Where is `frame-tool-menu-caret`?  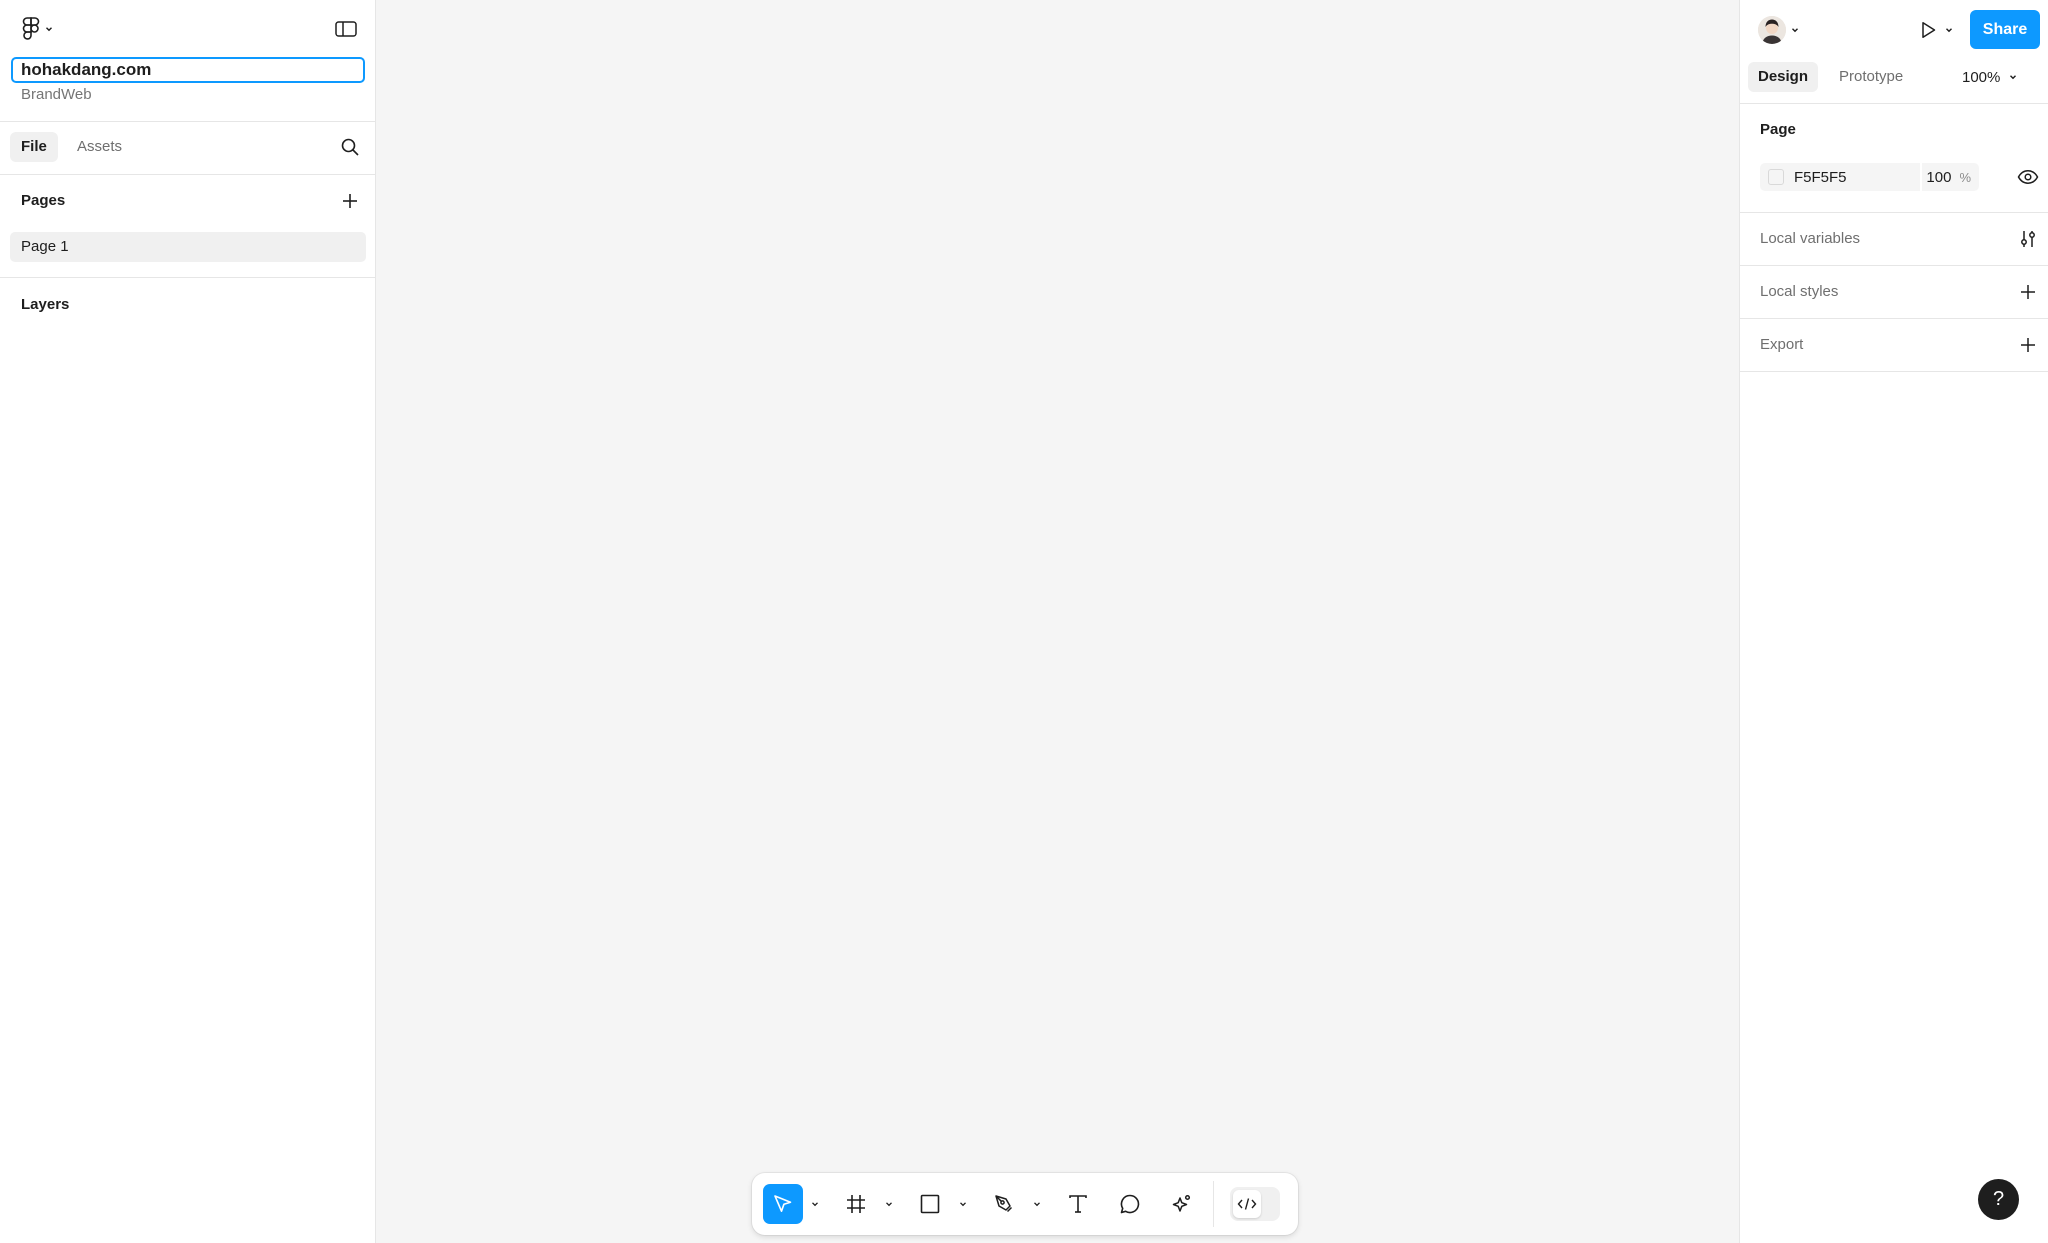
frame-tool-menu-caret is located at coordinates (889, 1204).